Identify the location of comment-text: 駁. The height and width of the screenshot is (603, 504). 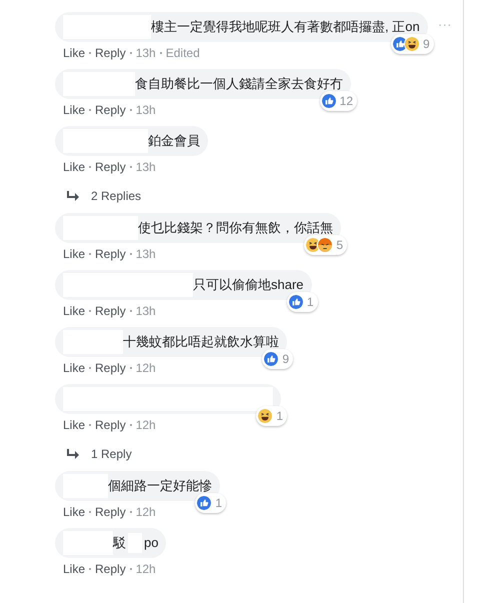
(119, 543).